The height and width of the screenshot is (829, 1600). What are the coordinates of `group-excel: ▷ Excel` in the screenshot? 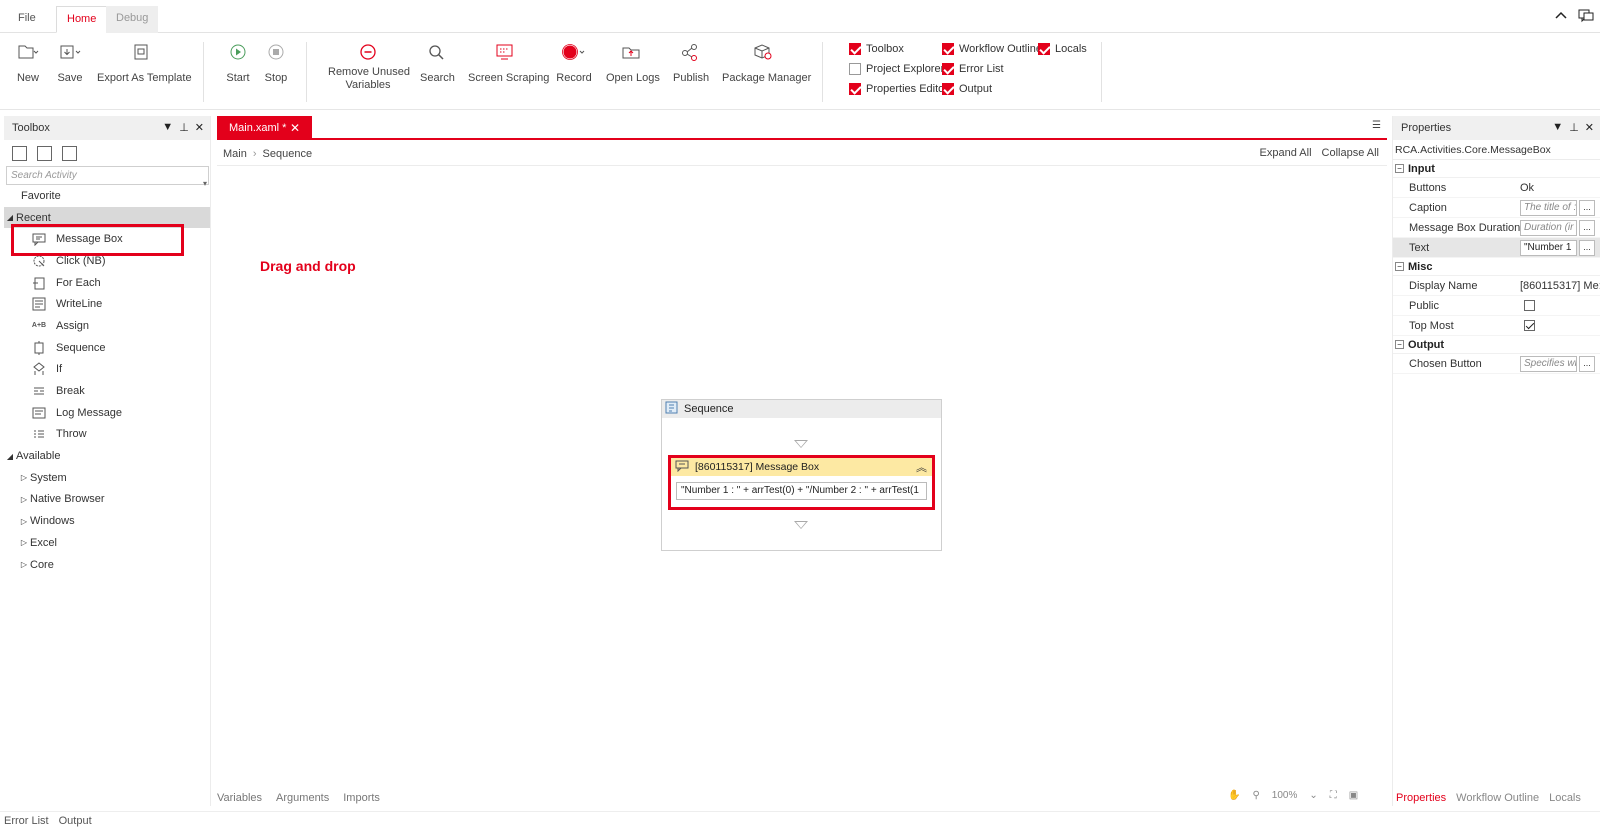 It's located at (107, 543).